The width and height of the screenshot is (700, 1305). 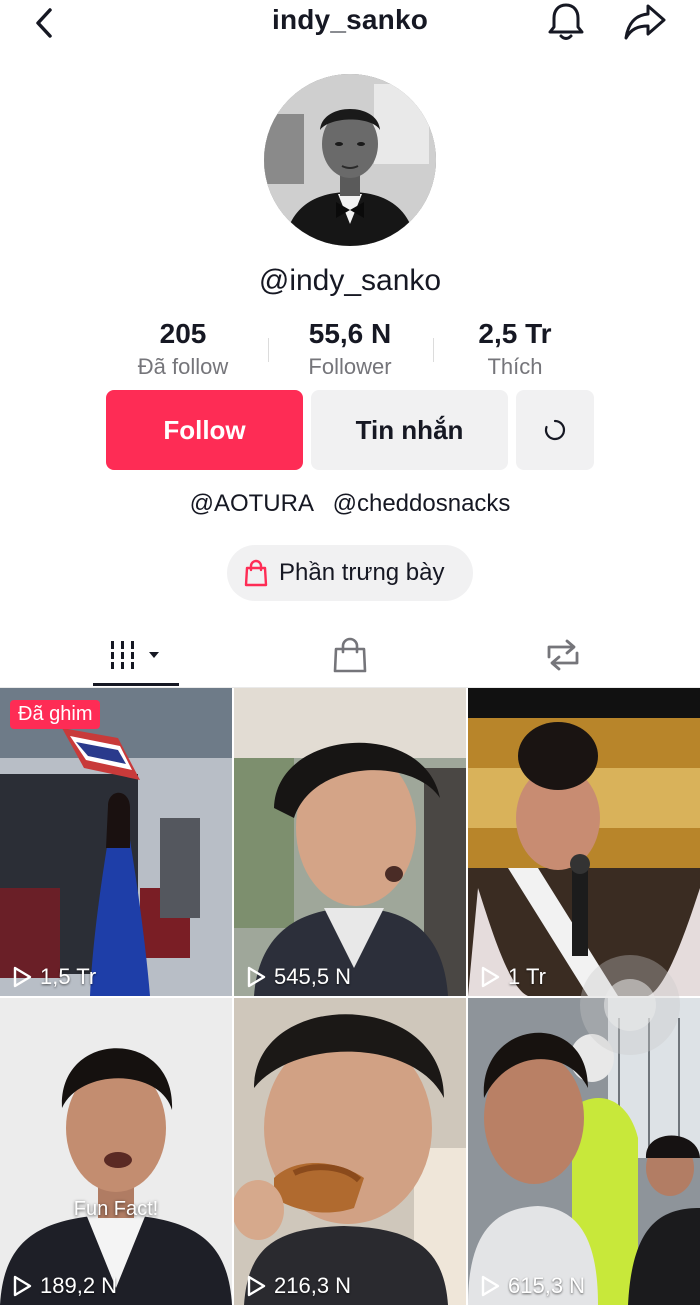 What do you see at coordinates (422, 503) in the screenshot?
I see `bio-link-cheddosnacks: @cheddosnacks` at bounding box center [422, 503].